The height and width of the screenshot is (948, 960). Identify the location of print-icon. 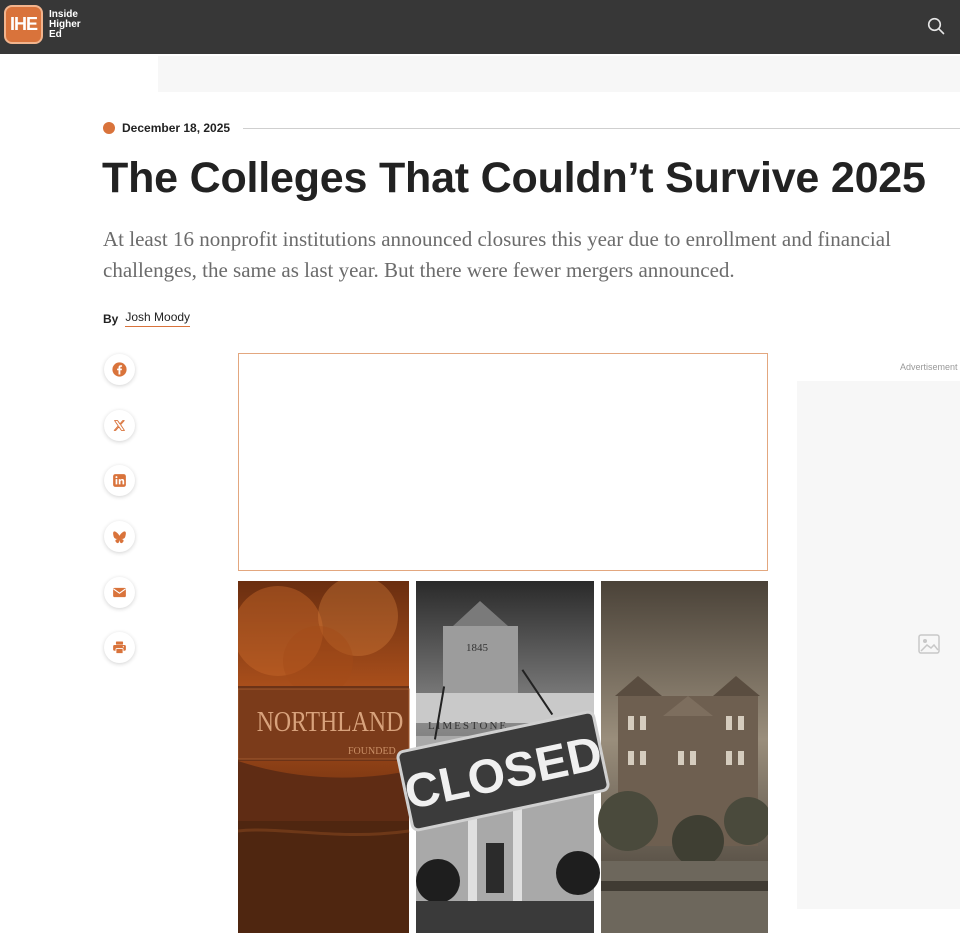
(119, 647).